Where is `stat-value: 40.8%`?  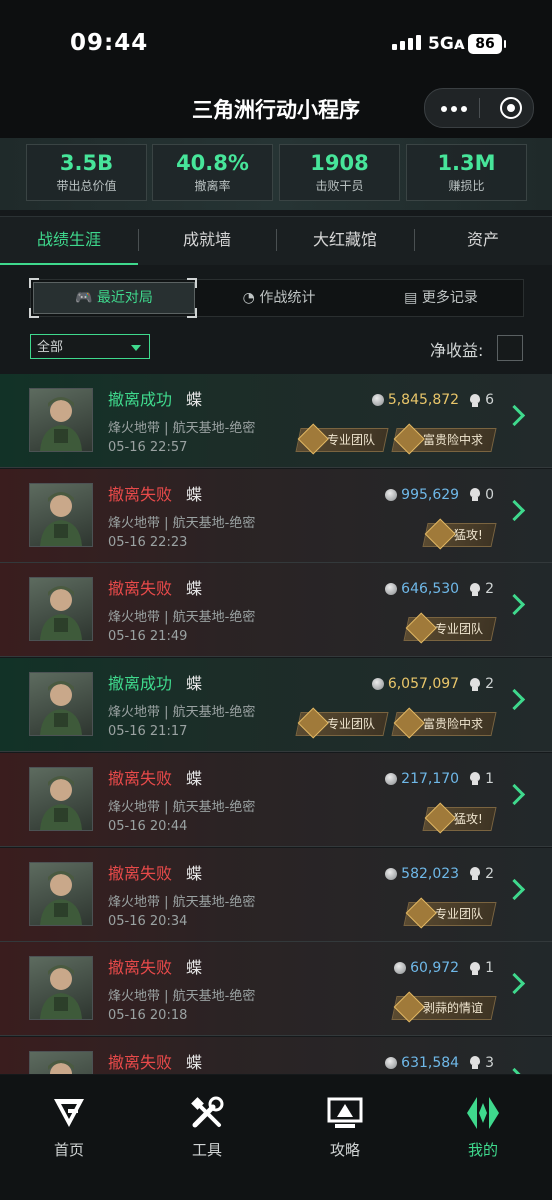
stat-value: 40.8% is located at coordinates (212, 163).